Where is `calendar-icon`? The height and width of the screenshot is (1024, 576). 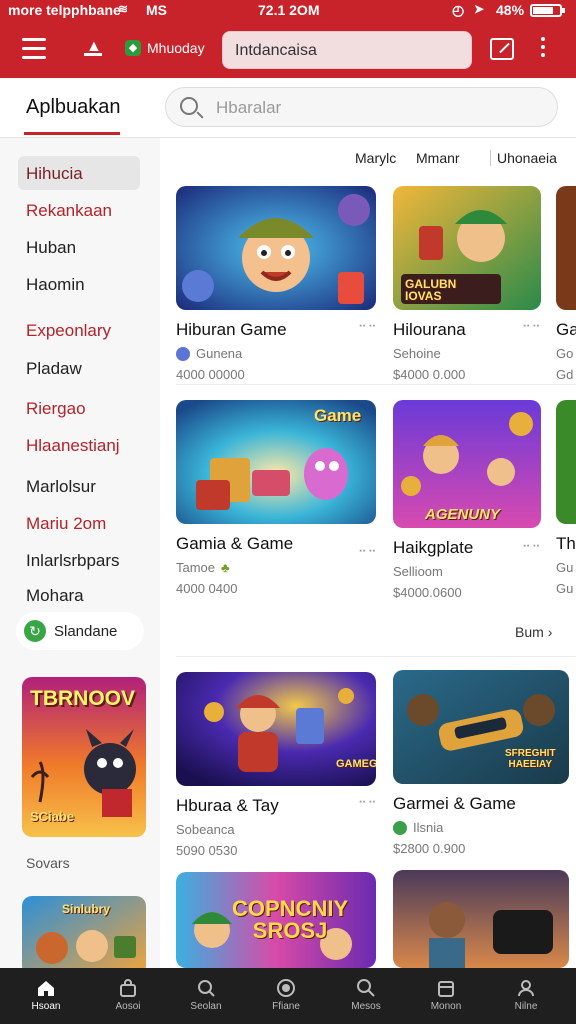
calendar-icon is located at coordinates (446, 989).